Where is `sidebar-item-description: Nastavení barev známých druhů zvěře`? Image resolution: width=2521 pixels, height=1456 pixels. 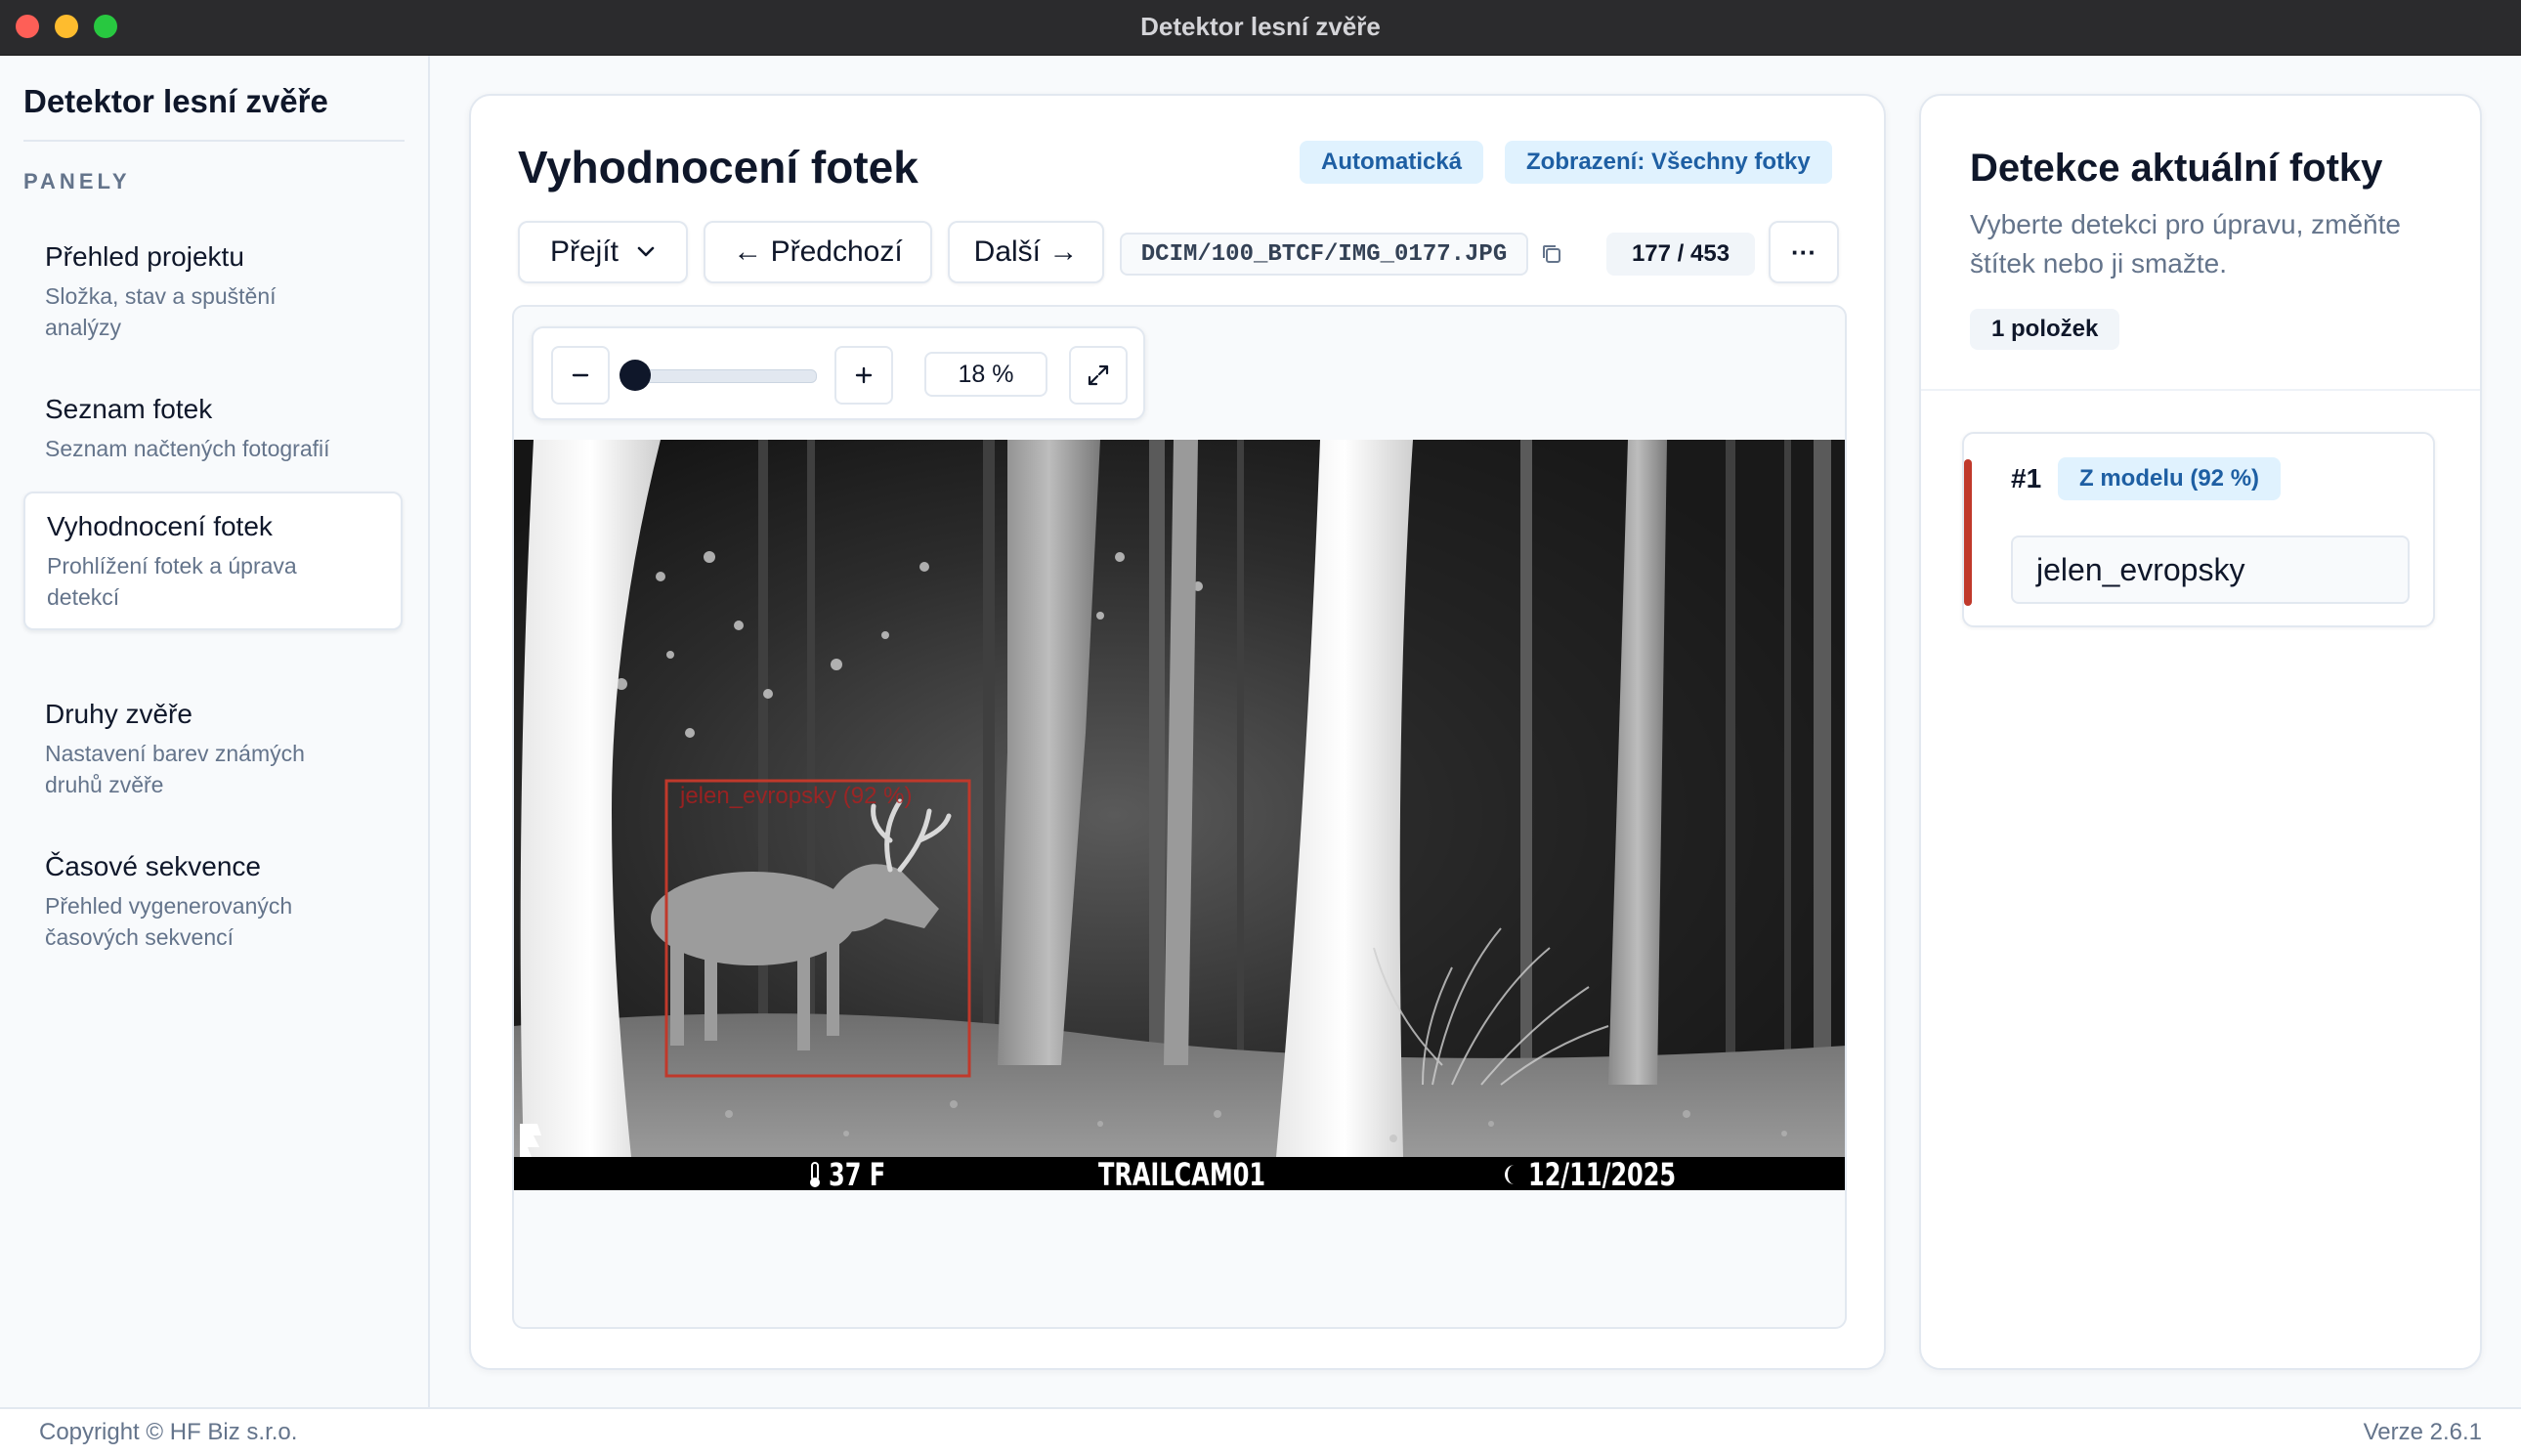
sidebar-item-description: Nastavení barev známých druhů zvěře is located at coordinates (175, 769).